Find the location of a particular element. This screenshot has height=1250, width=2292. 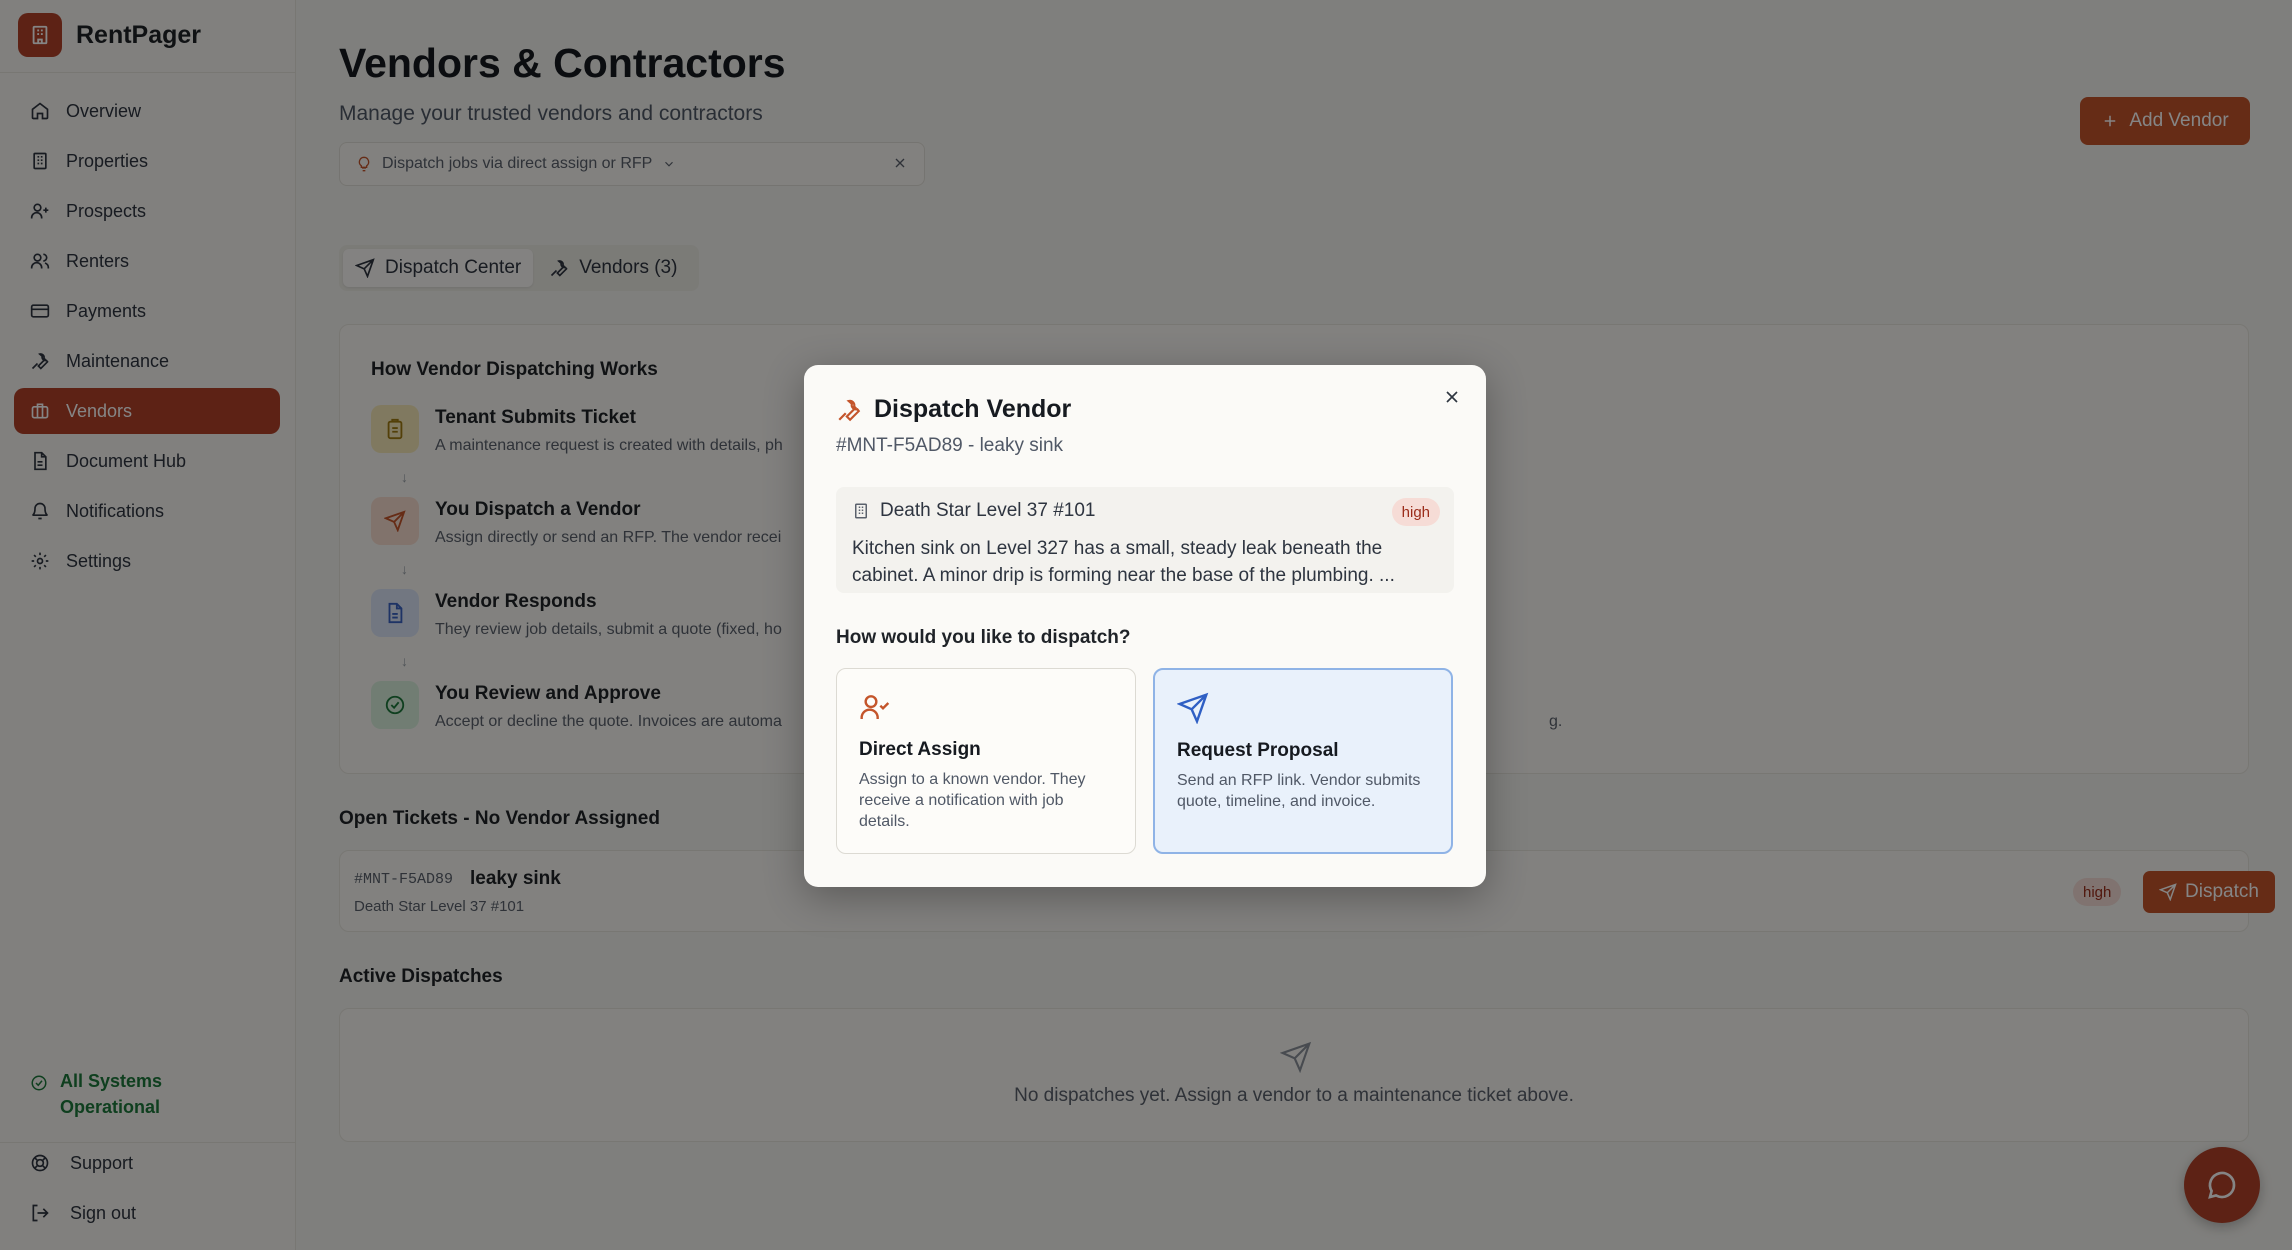

dialog-title: Dispatch Vendor is located at coordinates (953, 409).